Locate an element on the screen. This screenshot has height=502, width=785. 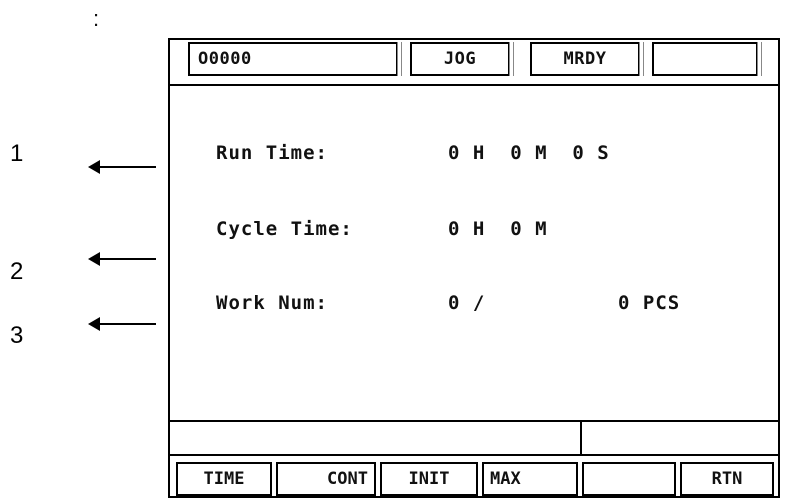
status-bar-divider is located at coordinates (581, 438).